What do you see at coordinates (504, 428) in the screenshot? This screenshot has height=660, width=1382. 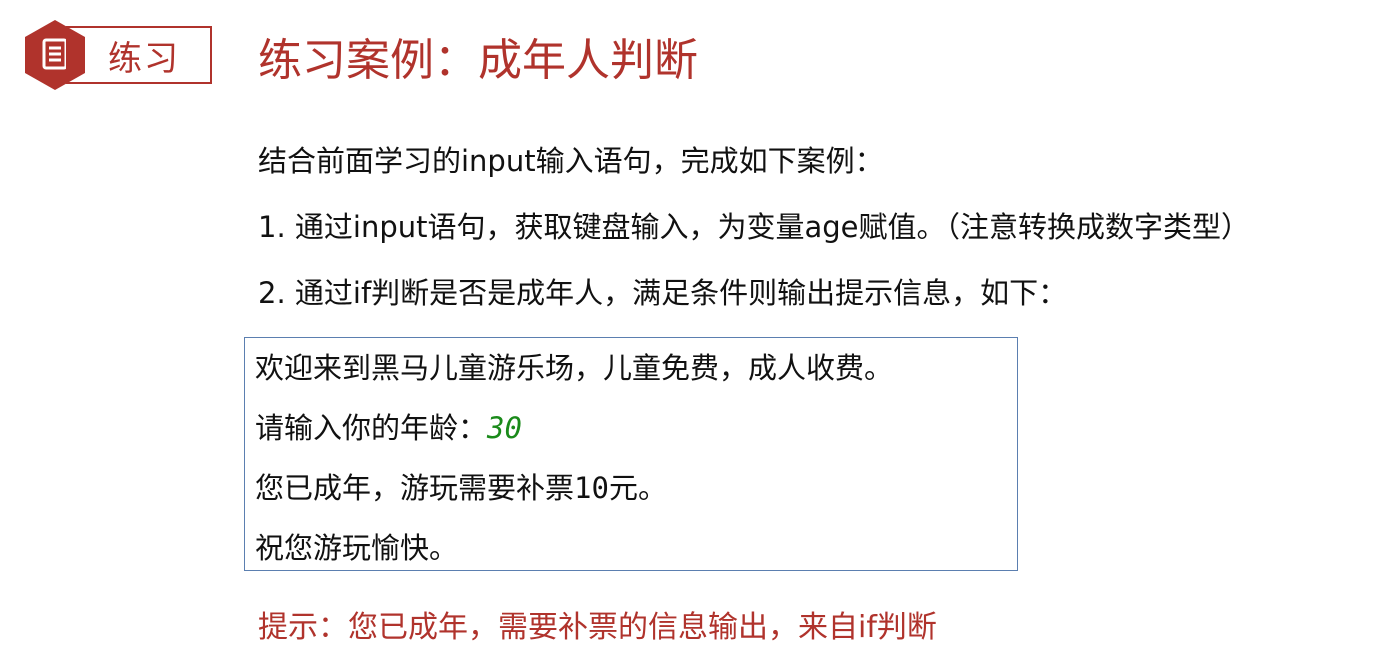 I see `age-input-value: 30` at bounding box center [504, 428].